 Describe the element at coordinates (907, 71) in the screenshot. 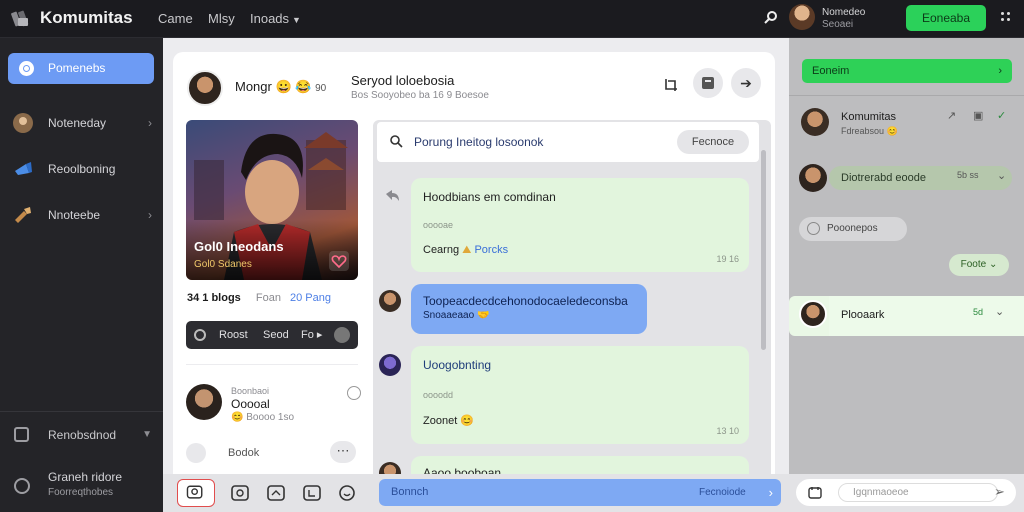

I see `right-cta: Eoneim ›` at that location.